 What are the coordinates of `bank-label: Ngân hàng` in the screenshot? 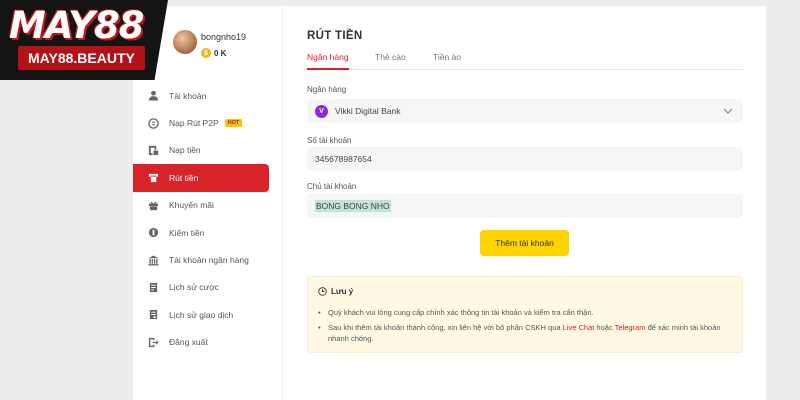 It's located at (327, 89).